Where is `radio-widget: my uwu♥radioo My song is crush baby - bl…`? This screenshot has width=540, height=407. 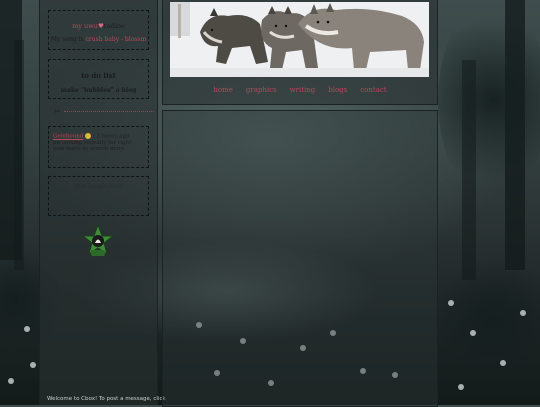
radio-widget: my uwu♥radioo My song is crush baby - bl… is located at coordinates (98, 30).